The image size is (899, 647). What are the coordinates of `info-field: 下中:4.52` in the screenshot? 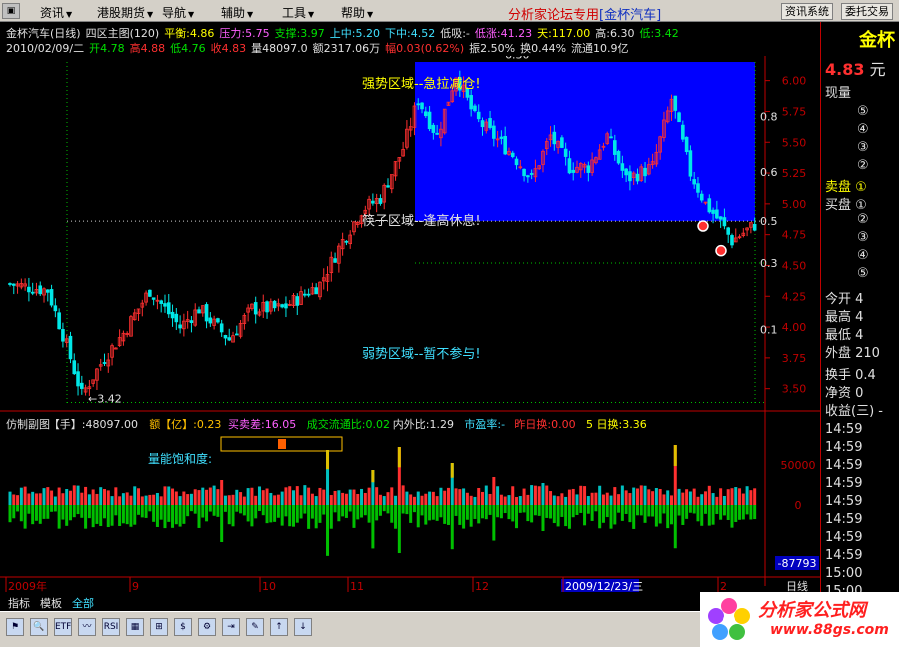 It's located at (410, 33).